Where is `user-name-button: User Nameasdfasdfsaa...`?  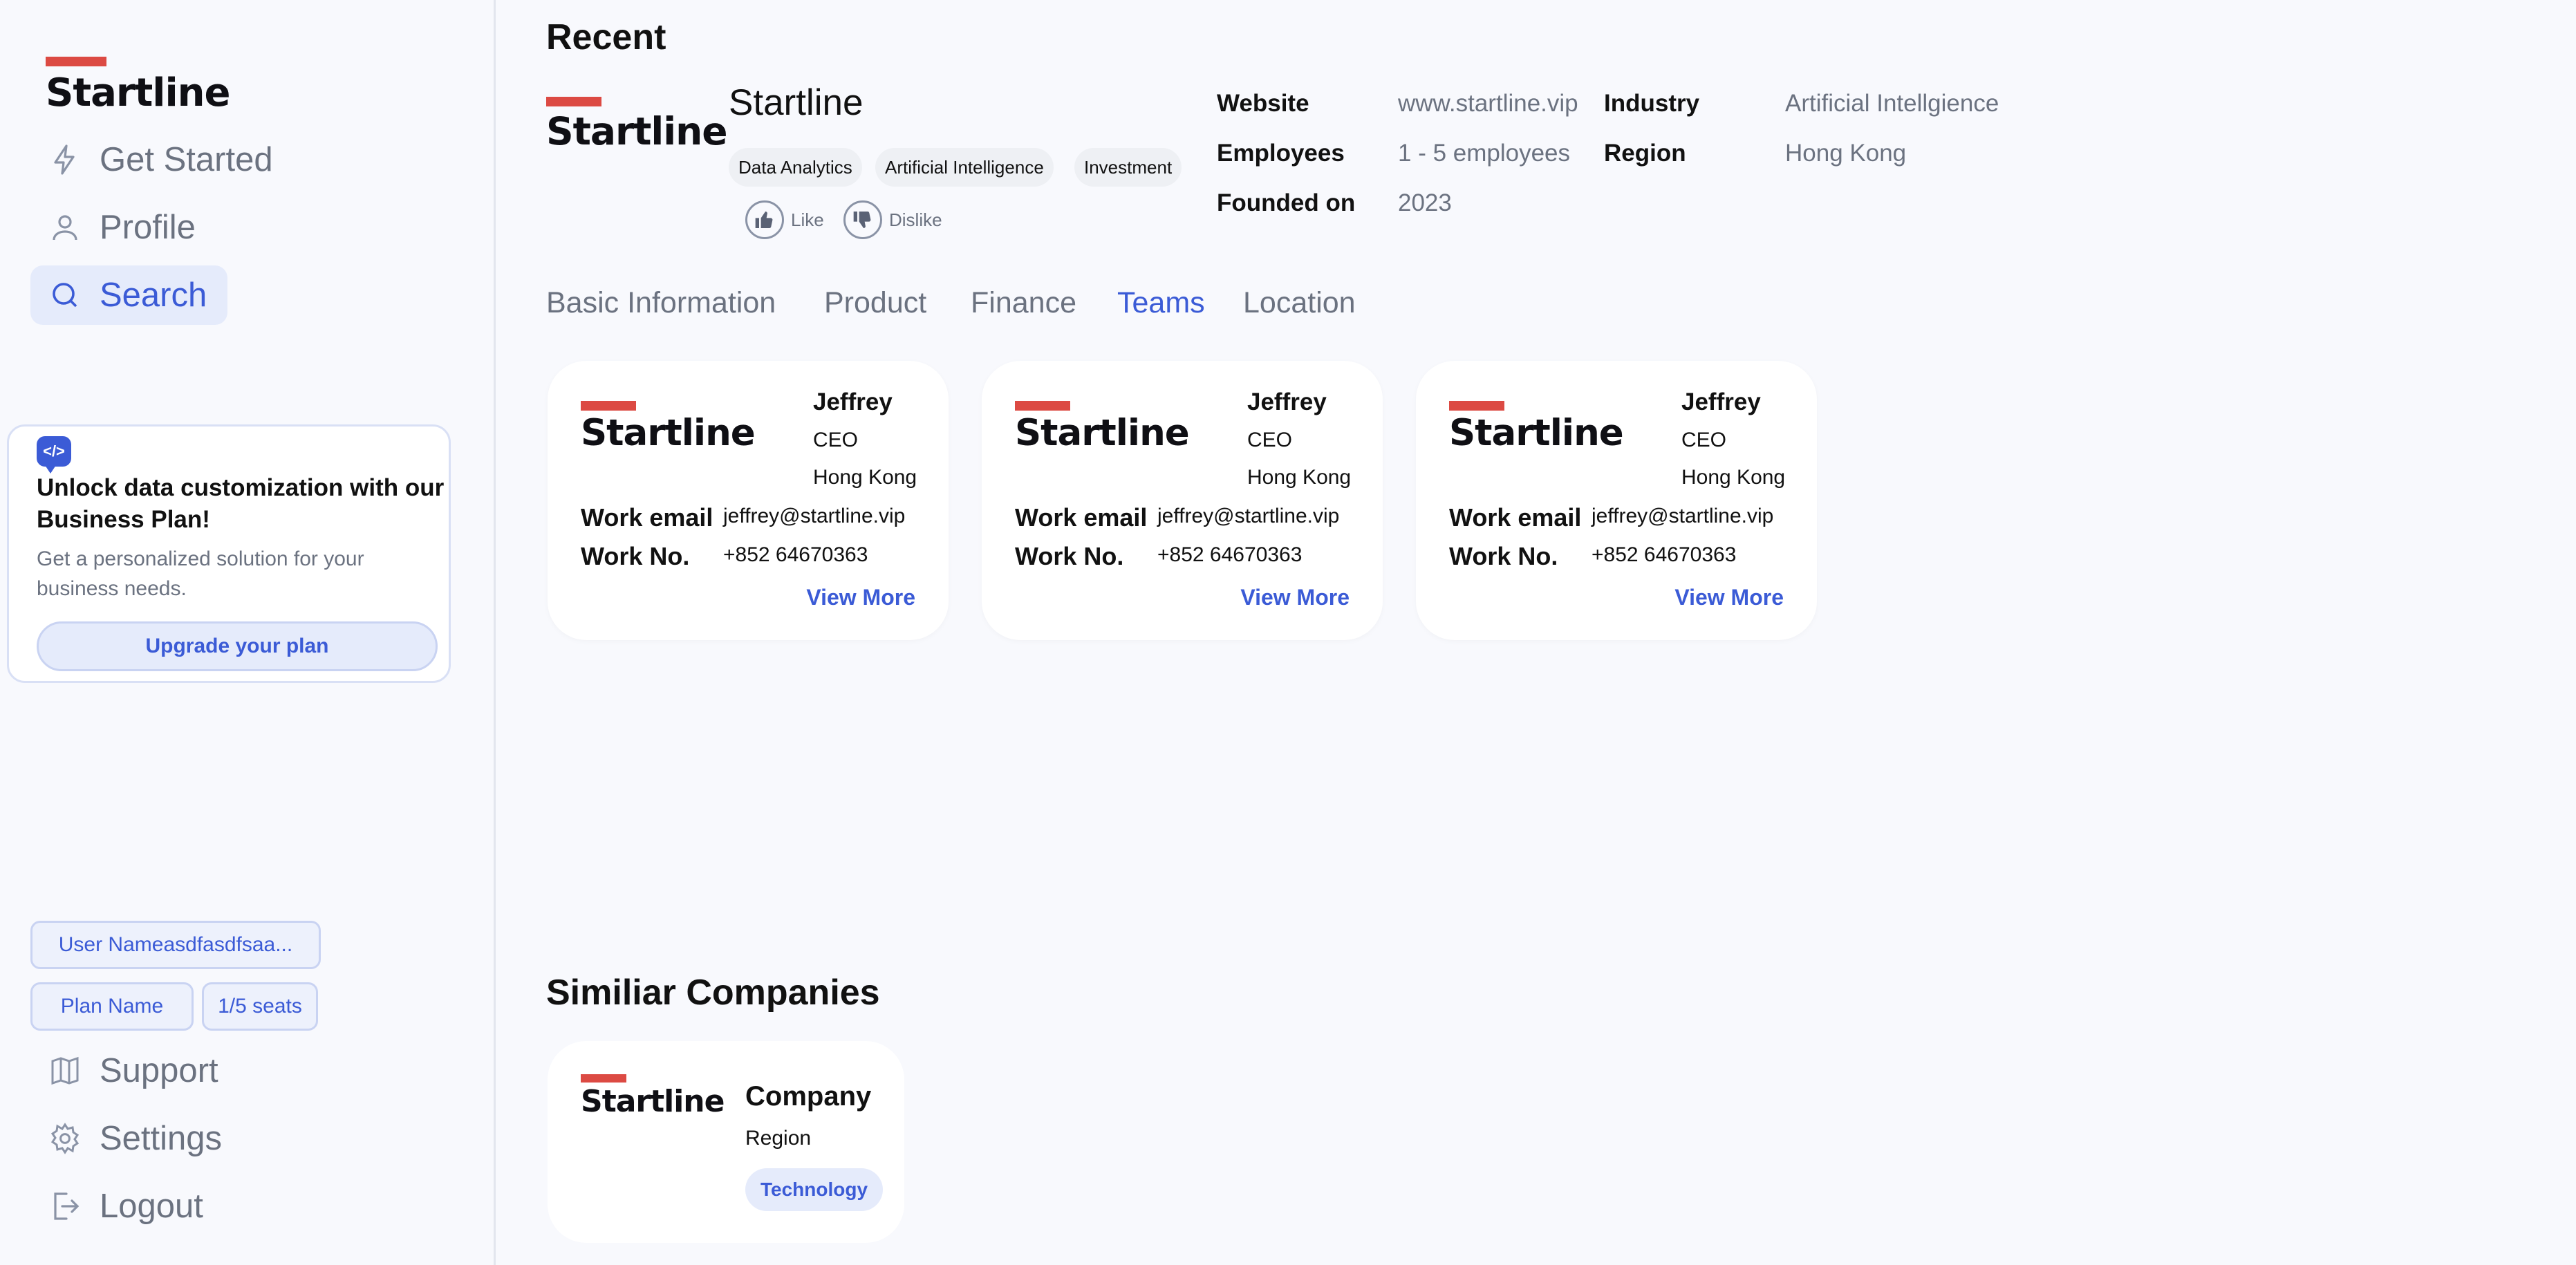
user-name-button: User Nameasdfasdfsaa... is located at coordinates (175, 945).